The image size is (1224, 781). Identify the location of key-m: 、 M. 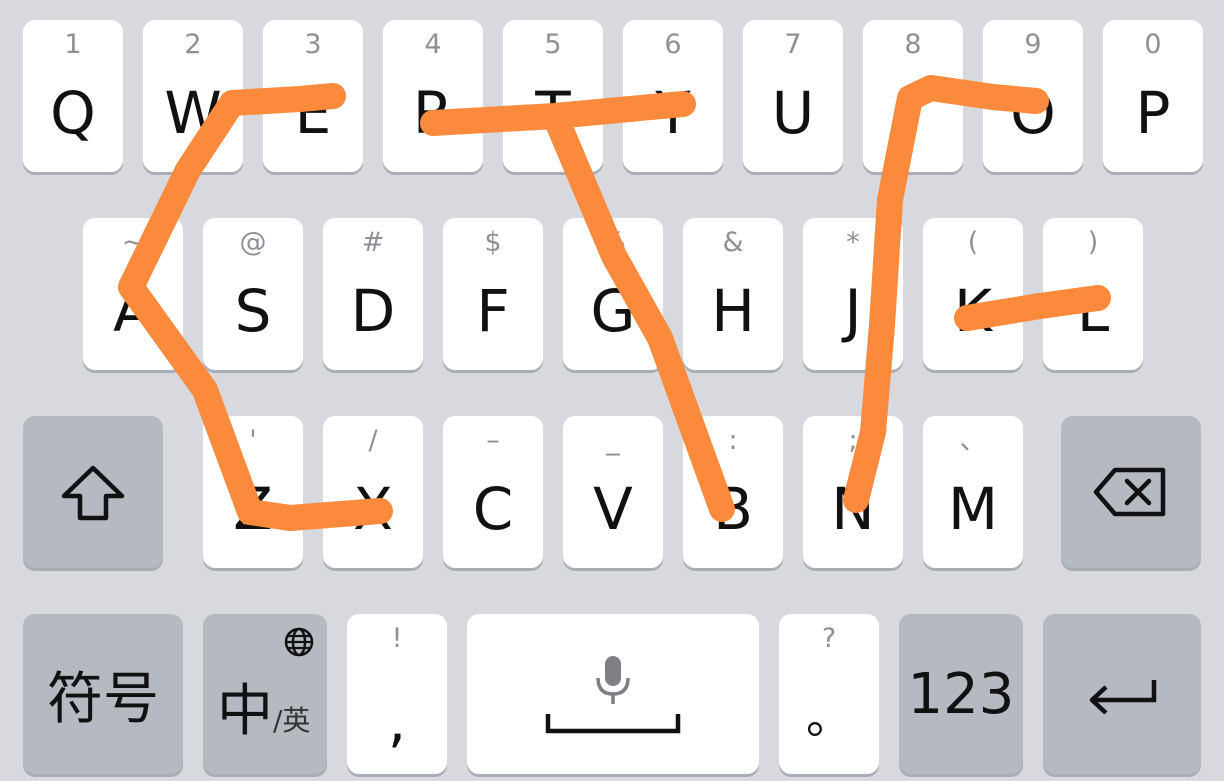
(973, 492).